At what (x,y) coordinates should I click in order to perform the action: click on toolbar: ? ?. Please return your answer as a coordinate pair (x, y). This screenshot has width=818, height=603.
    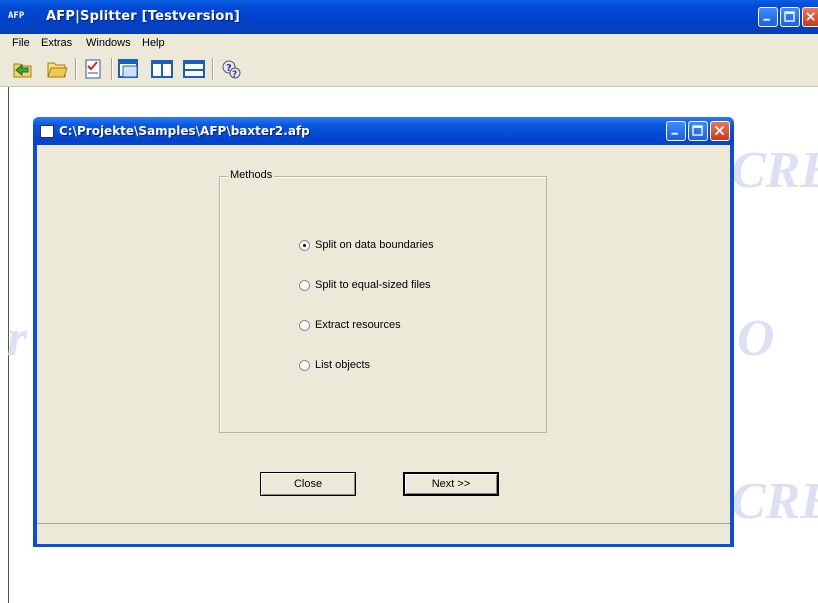
    Looking at the image, I should click on (409, 69).